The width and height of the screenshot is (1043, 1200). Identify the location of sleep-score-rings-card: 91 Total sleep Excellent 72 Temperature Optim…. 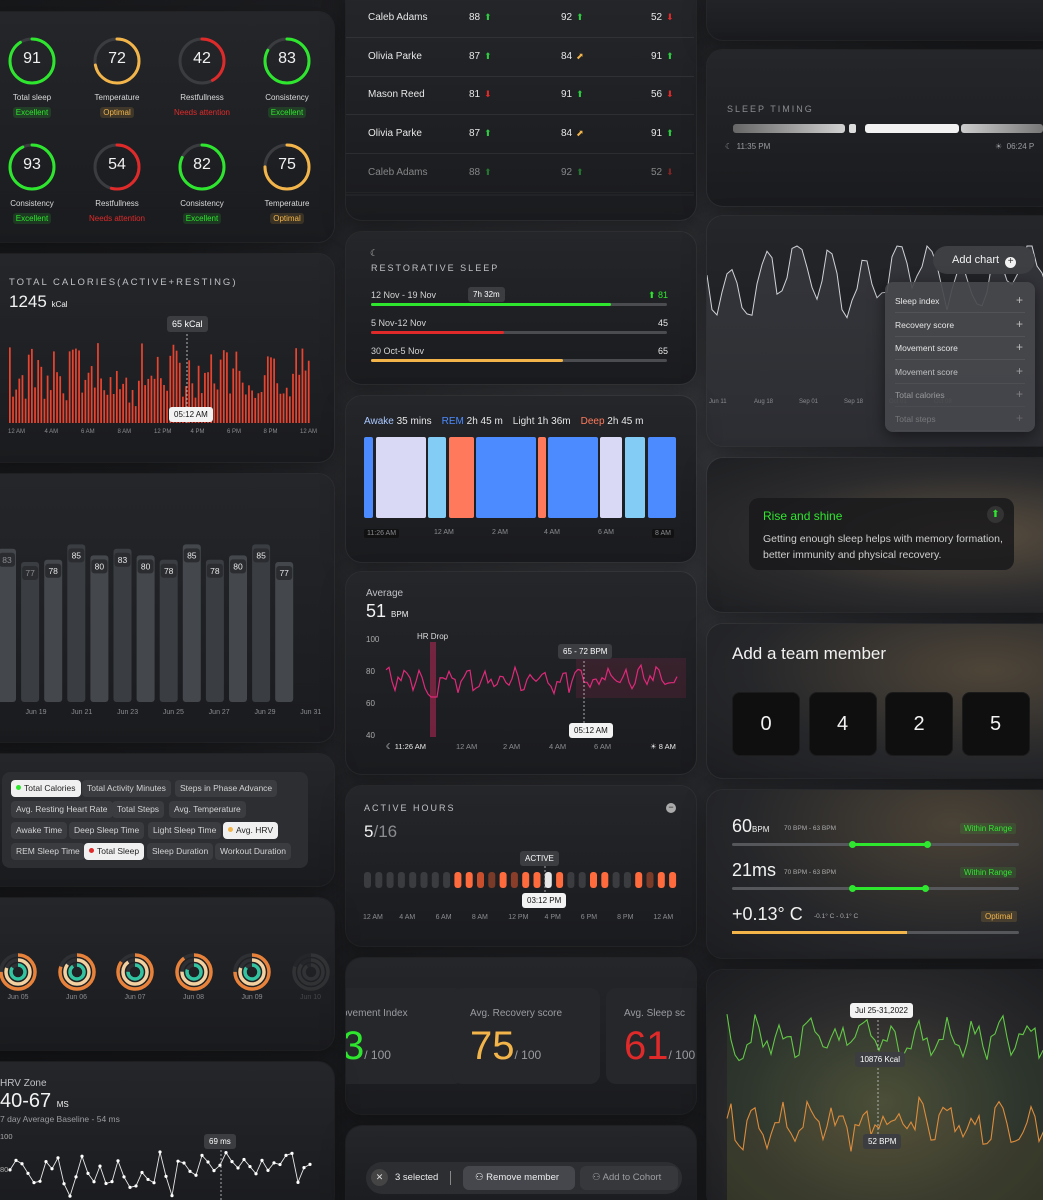
(167, 127).